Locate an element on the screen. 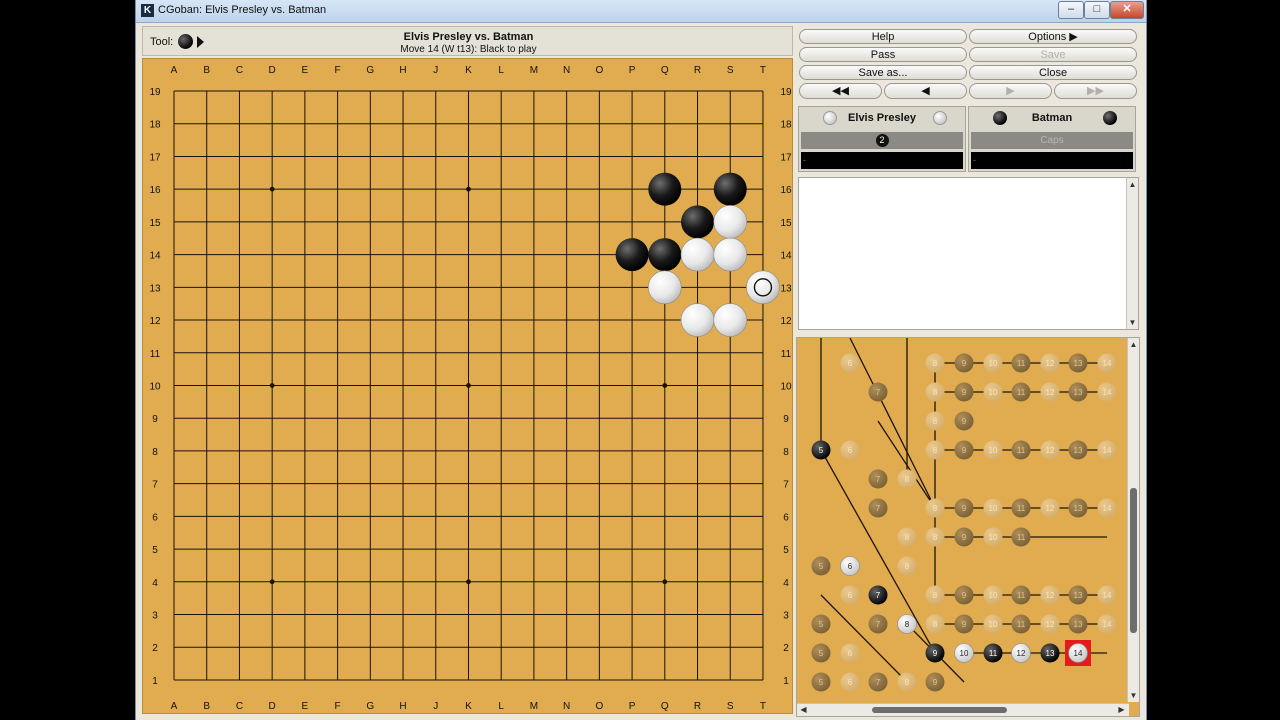 The width and height of the screenshot is (1280, 720). row-label: 7 is located at coordinates (155, 485).